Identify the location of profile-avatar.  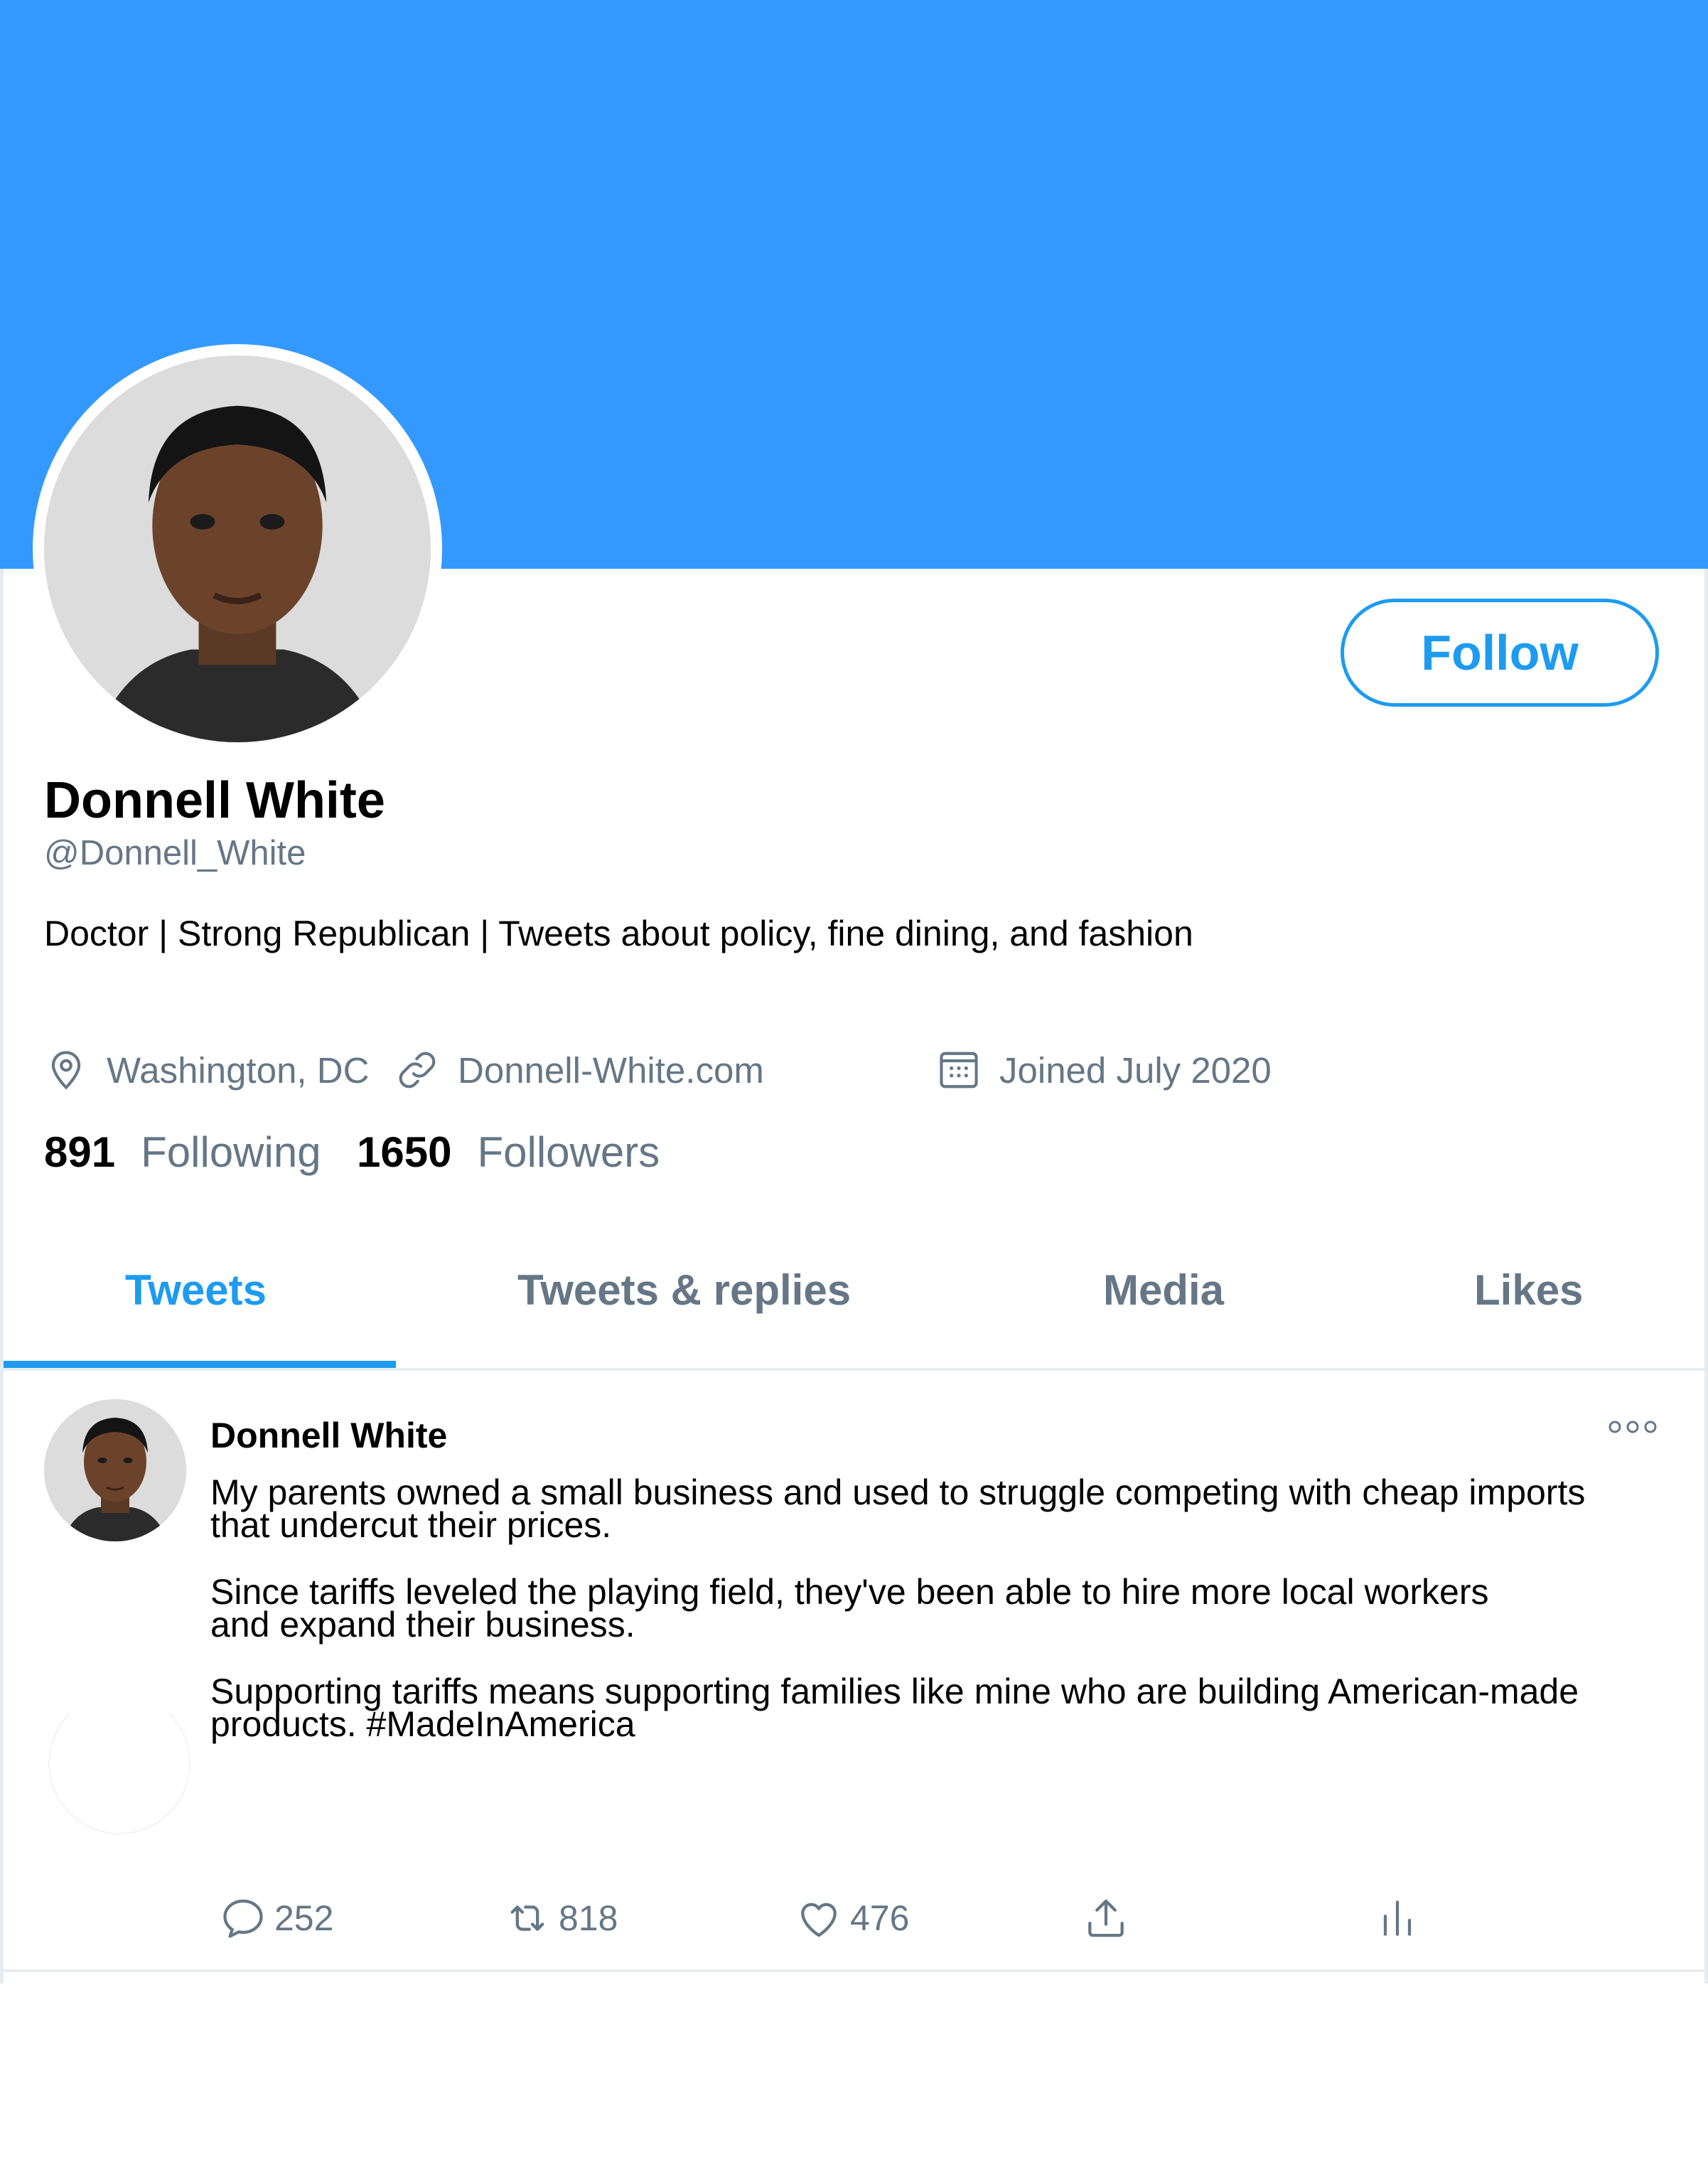
(237, 548).